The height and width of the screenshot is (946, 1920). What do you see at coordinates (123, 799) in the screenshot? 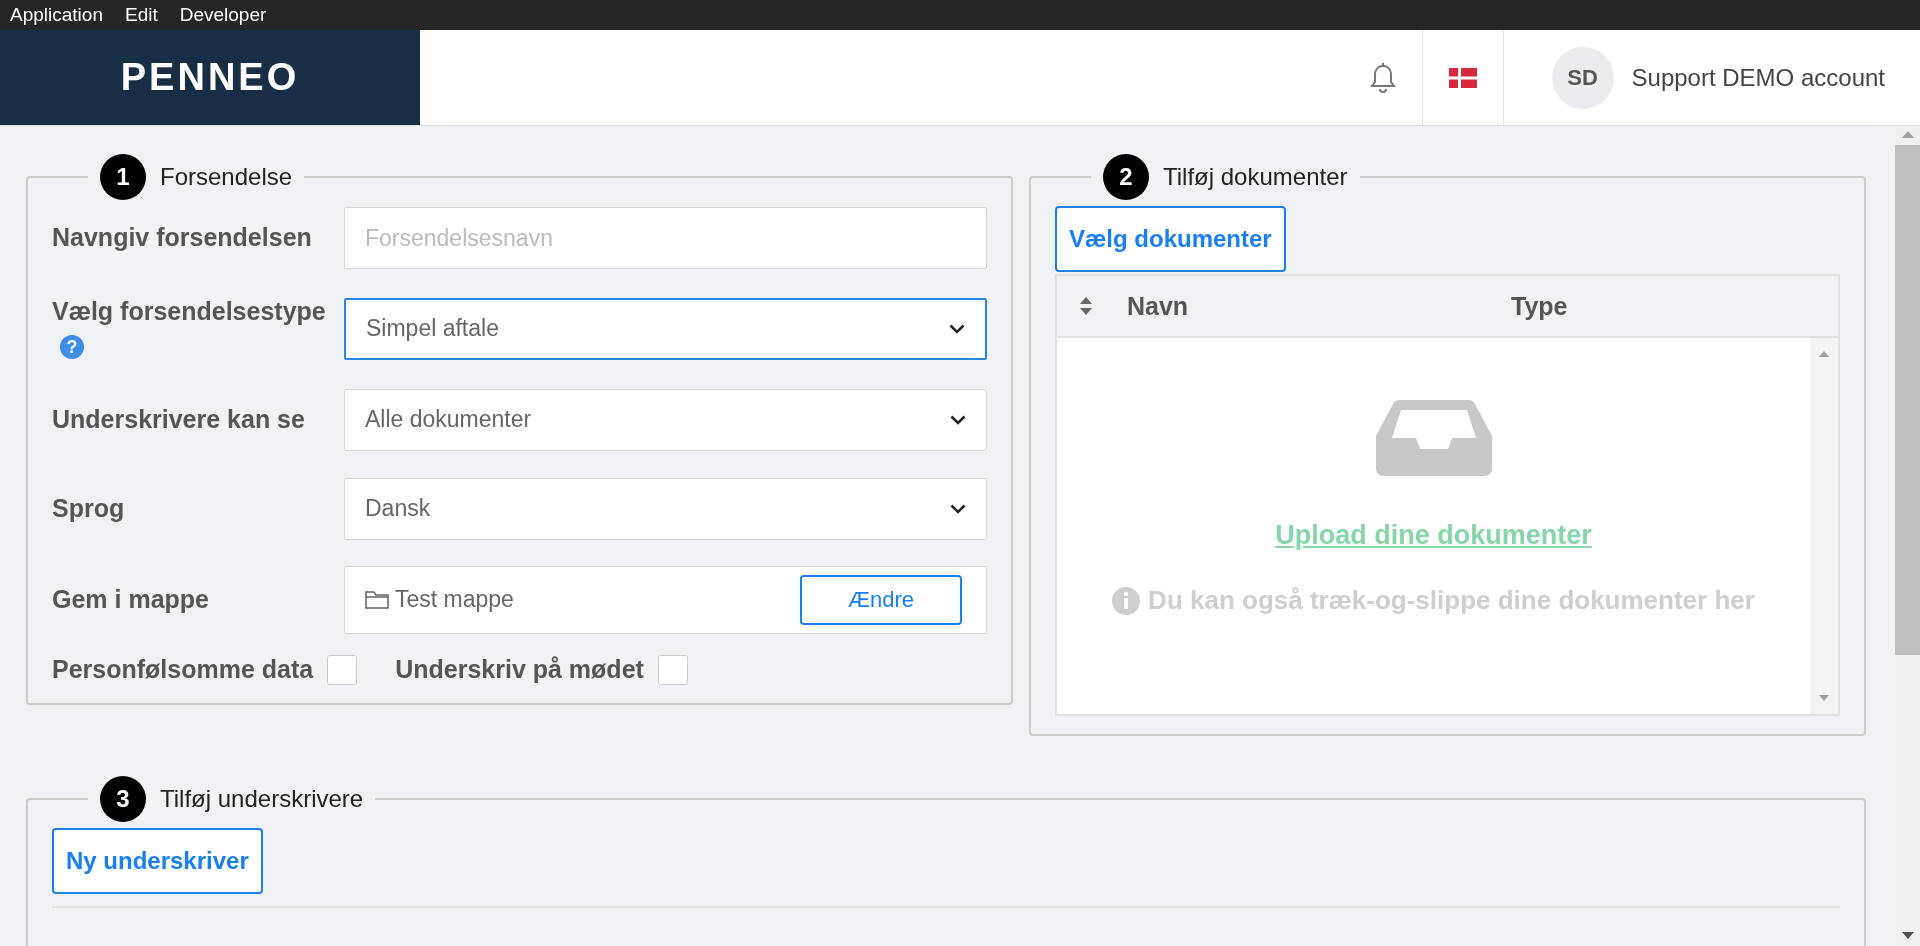
I see `step-number: 3` at bounding box center [123, 799].